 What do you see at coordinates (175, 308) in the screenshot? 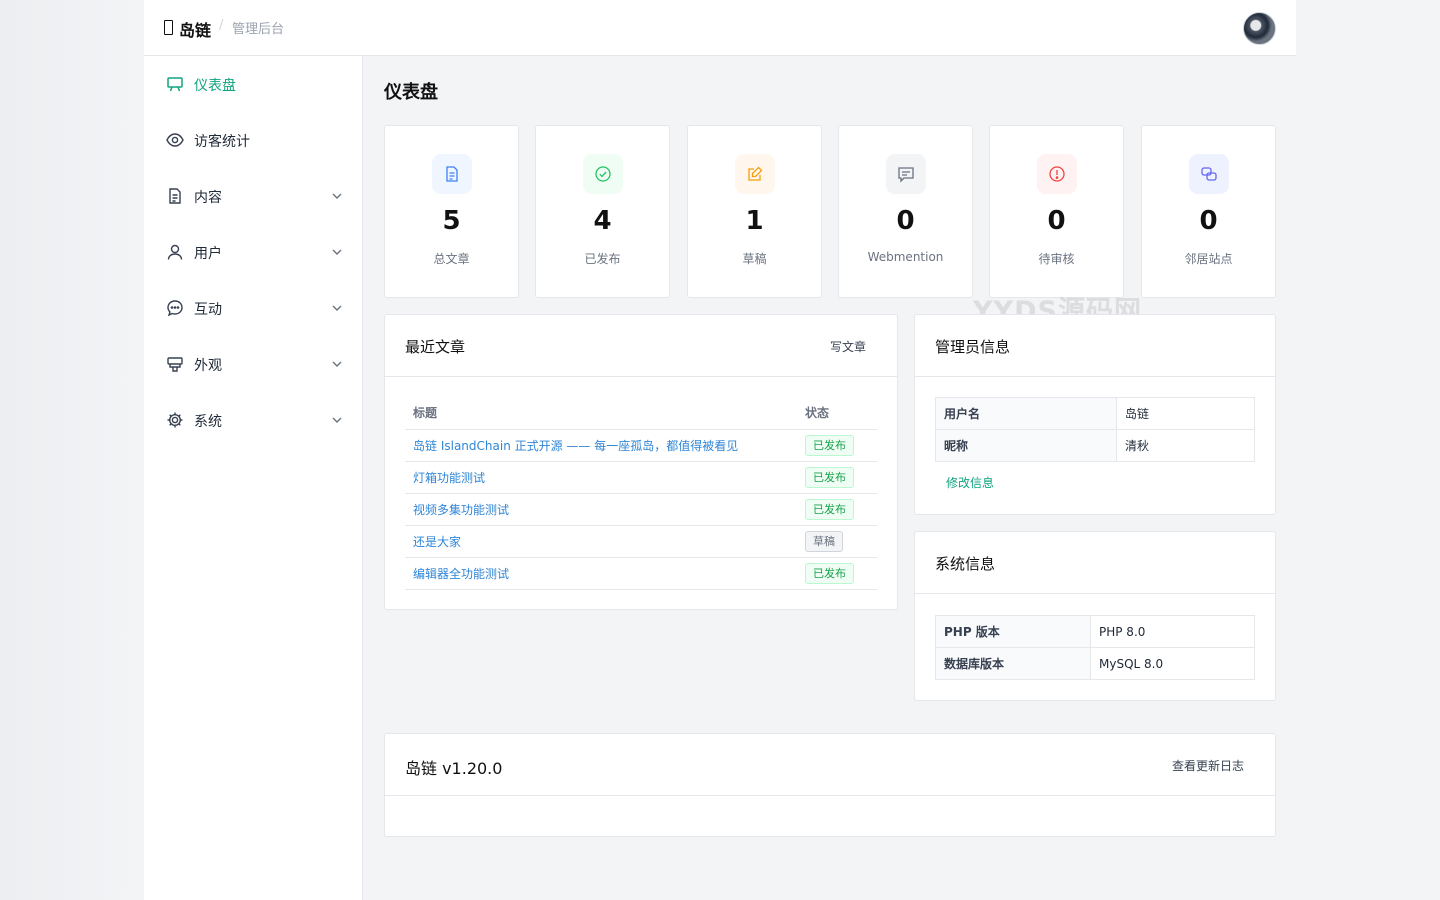
I see `chat-icon` at bounding box center [175, 308].